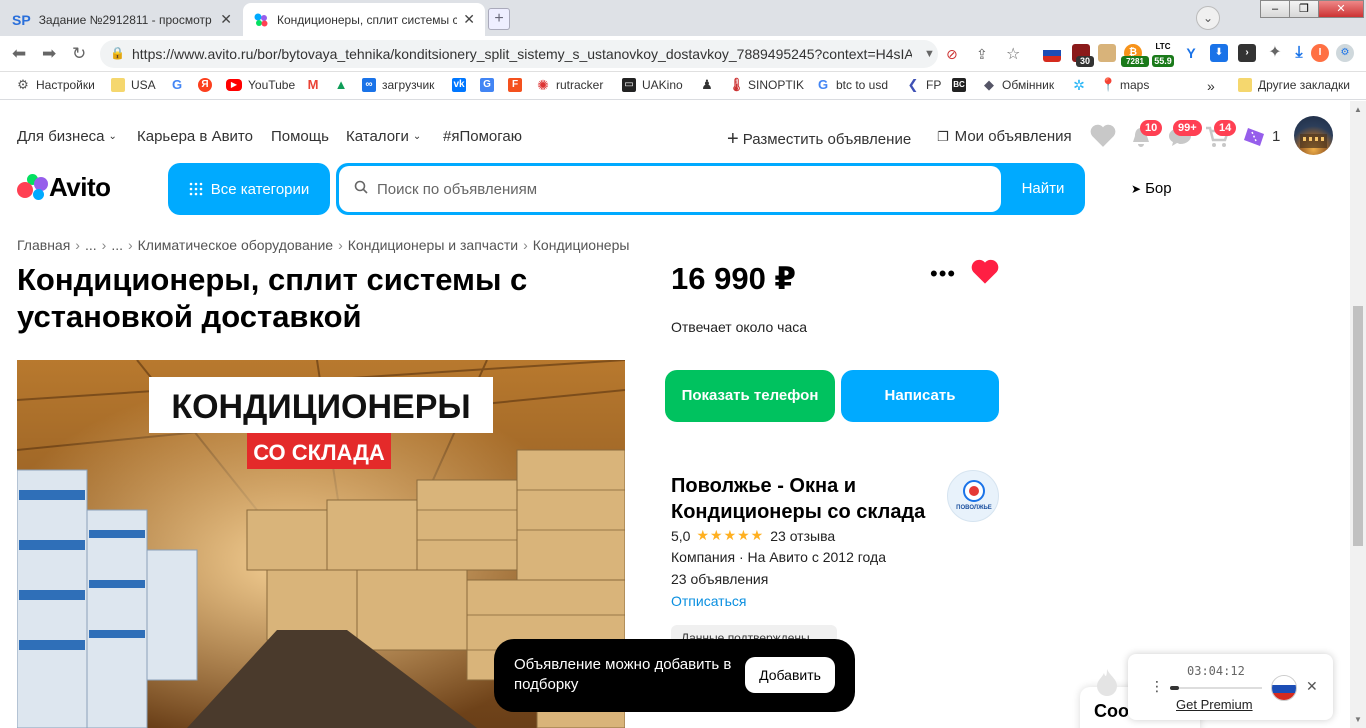  Describe the element at coordinates (1191, 53) in the screenshot. I see `y-extension-icon: Y` at that location.